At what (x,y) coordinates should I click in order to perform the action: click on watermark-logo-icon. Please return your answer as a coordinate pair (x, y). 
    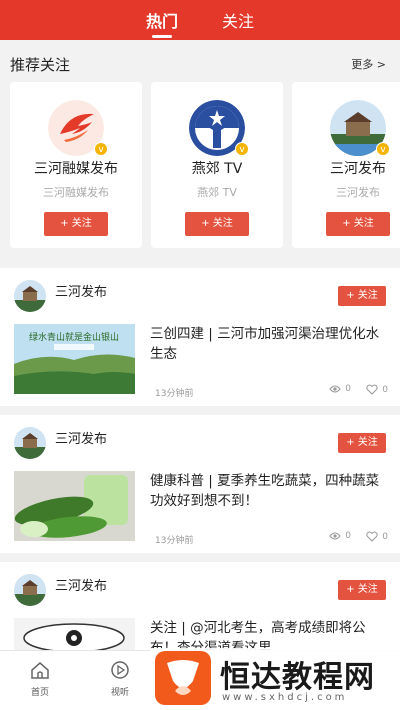
    Looking at the image, I should click on (183, 678).